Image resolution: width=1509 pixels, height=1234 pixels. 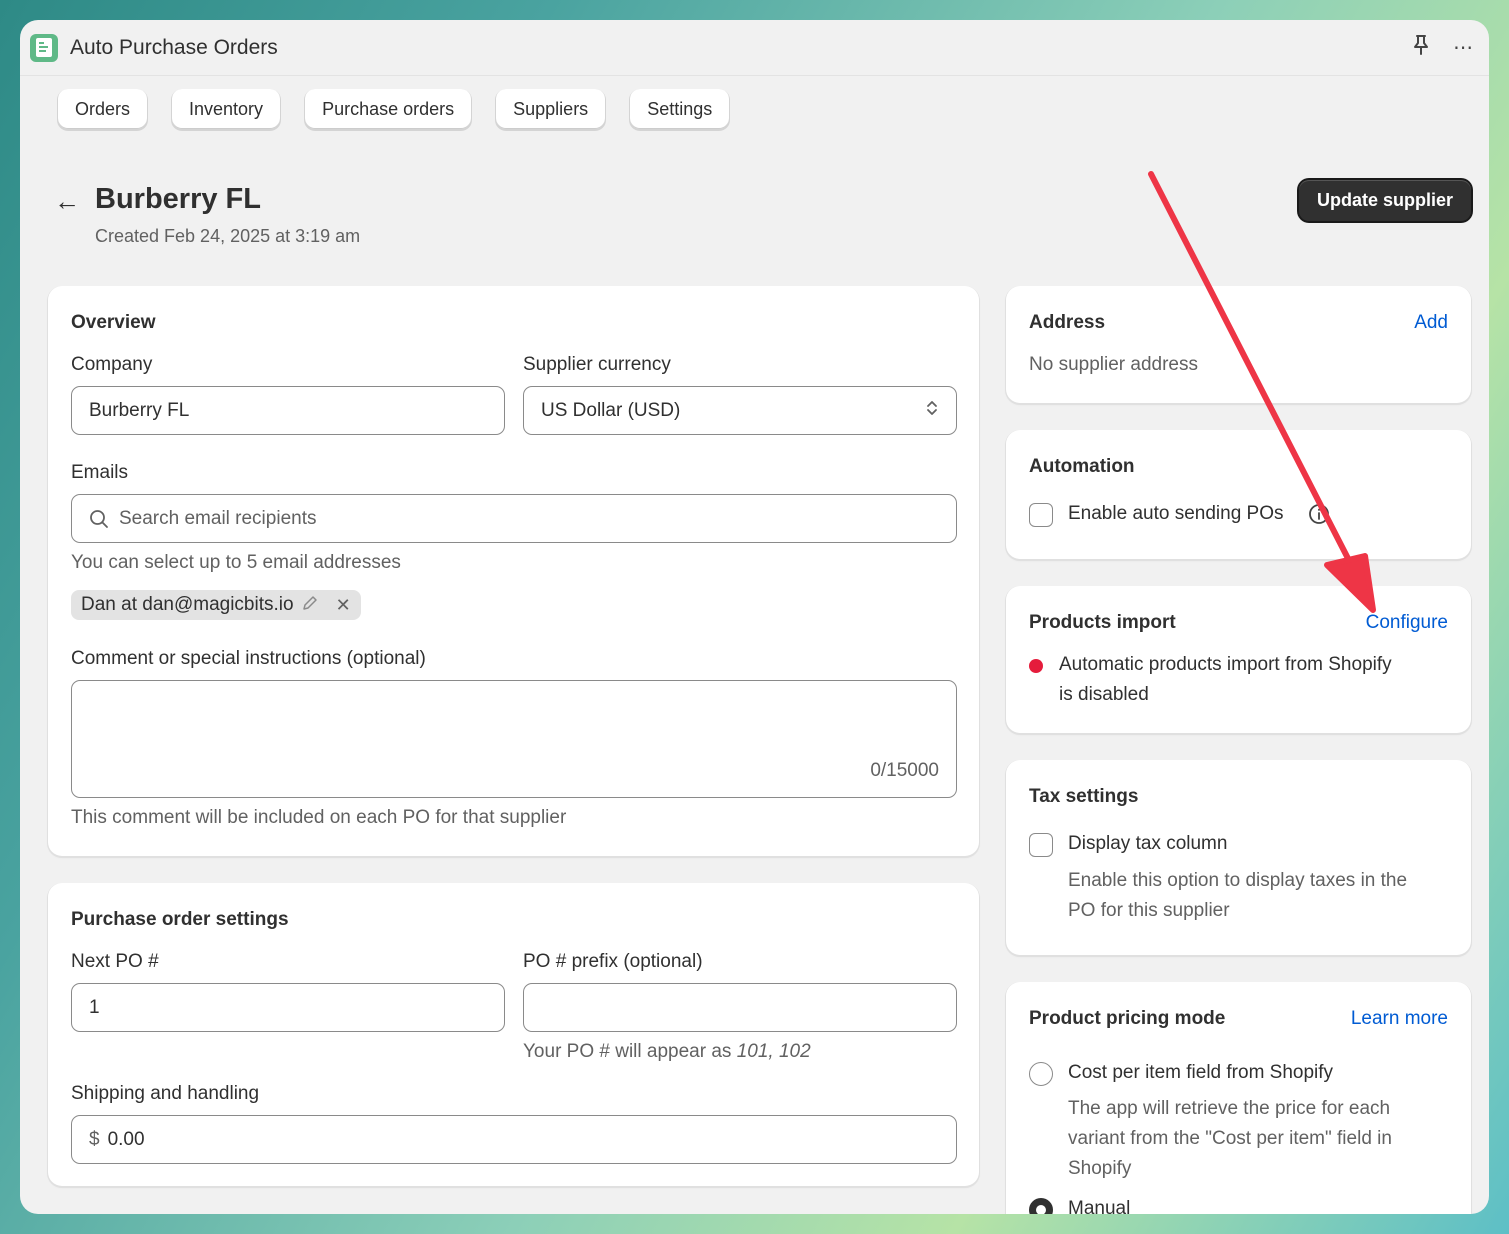 I want to click on email-chip-label: Dan at dan@magicbits.io, so click(x=187, y=604).